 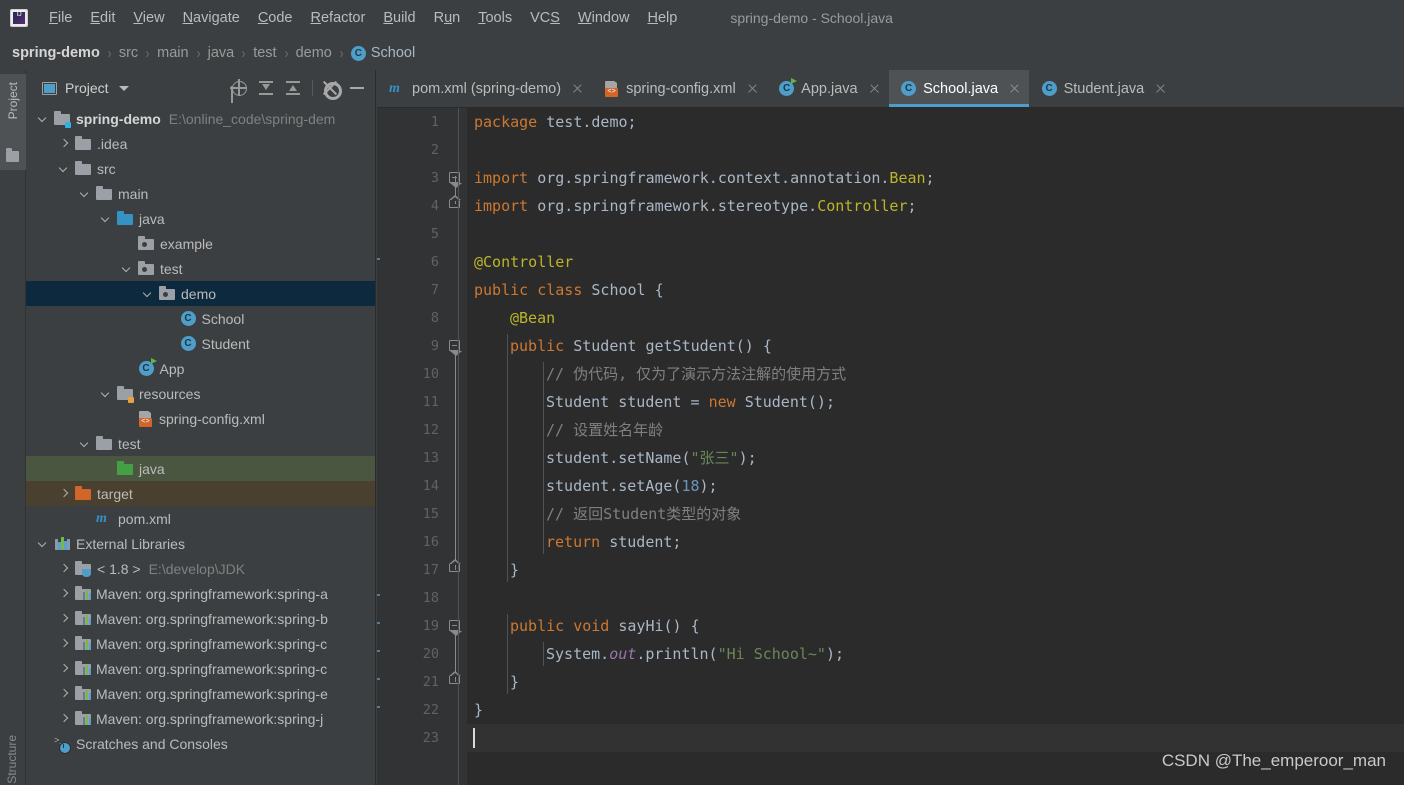 What do you see at coordinates (514, 570) in the screenshot?
I see `code-line-17: }` at bounding box center [514, 570].